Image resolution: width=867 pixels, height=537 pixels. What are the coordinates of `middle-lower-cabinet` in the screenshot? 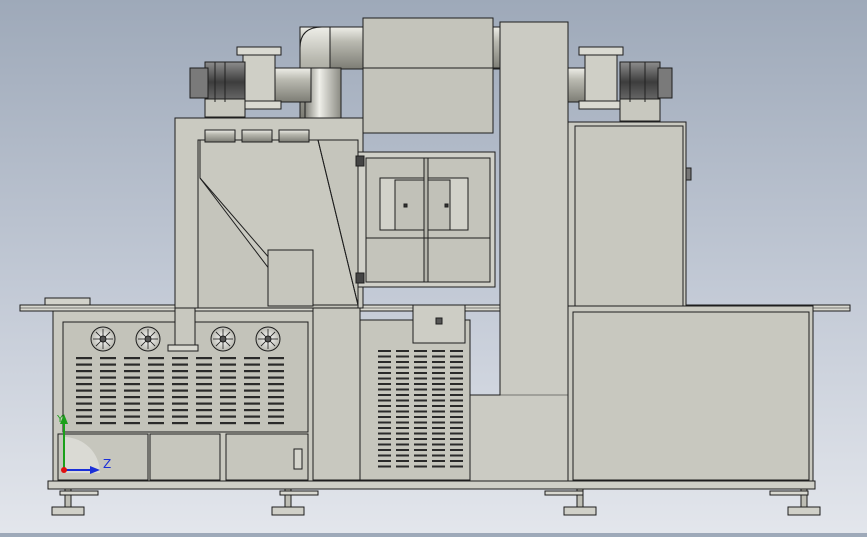 It's located at (391, 392).